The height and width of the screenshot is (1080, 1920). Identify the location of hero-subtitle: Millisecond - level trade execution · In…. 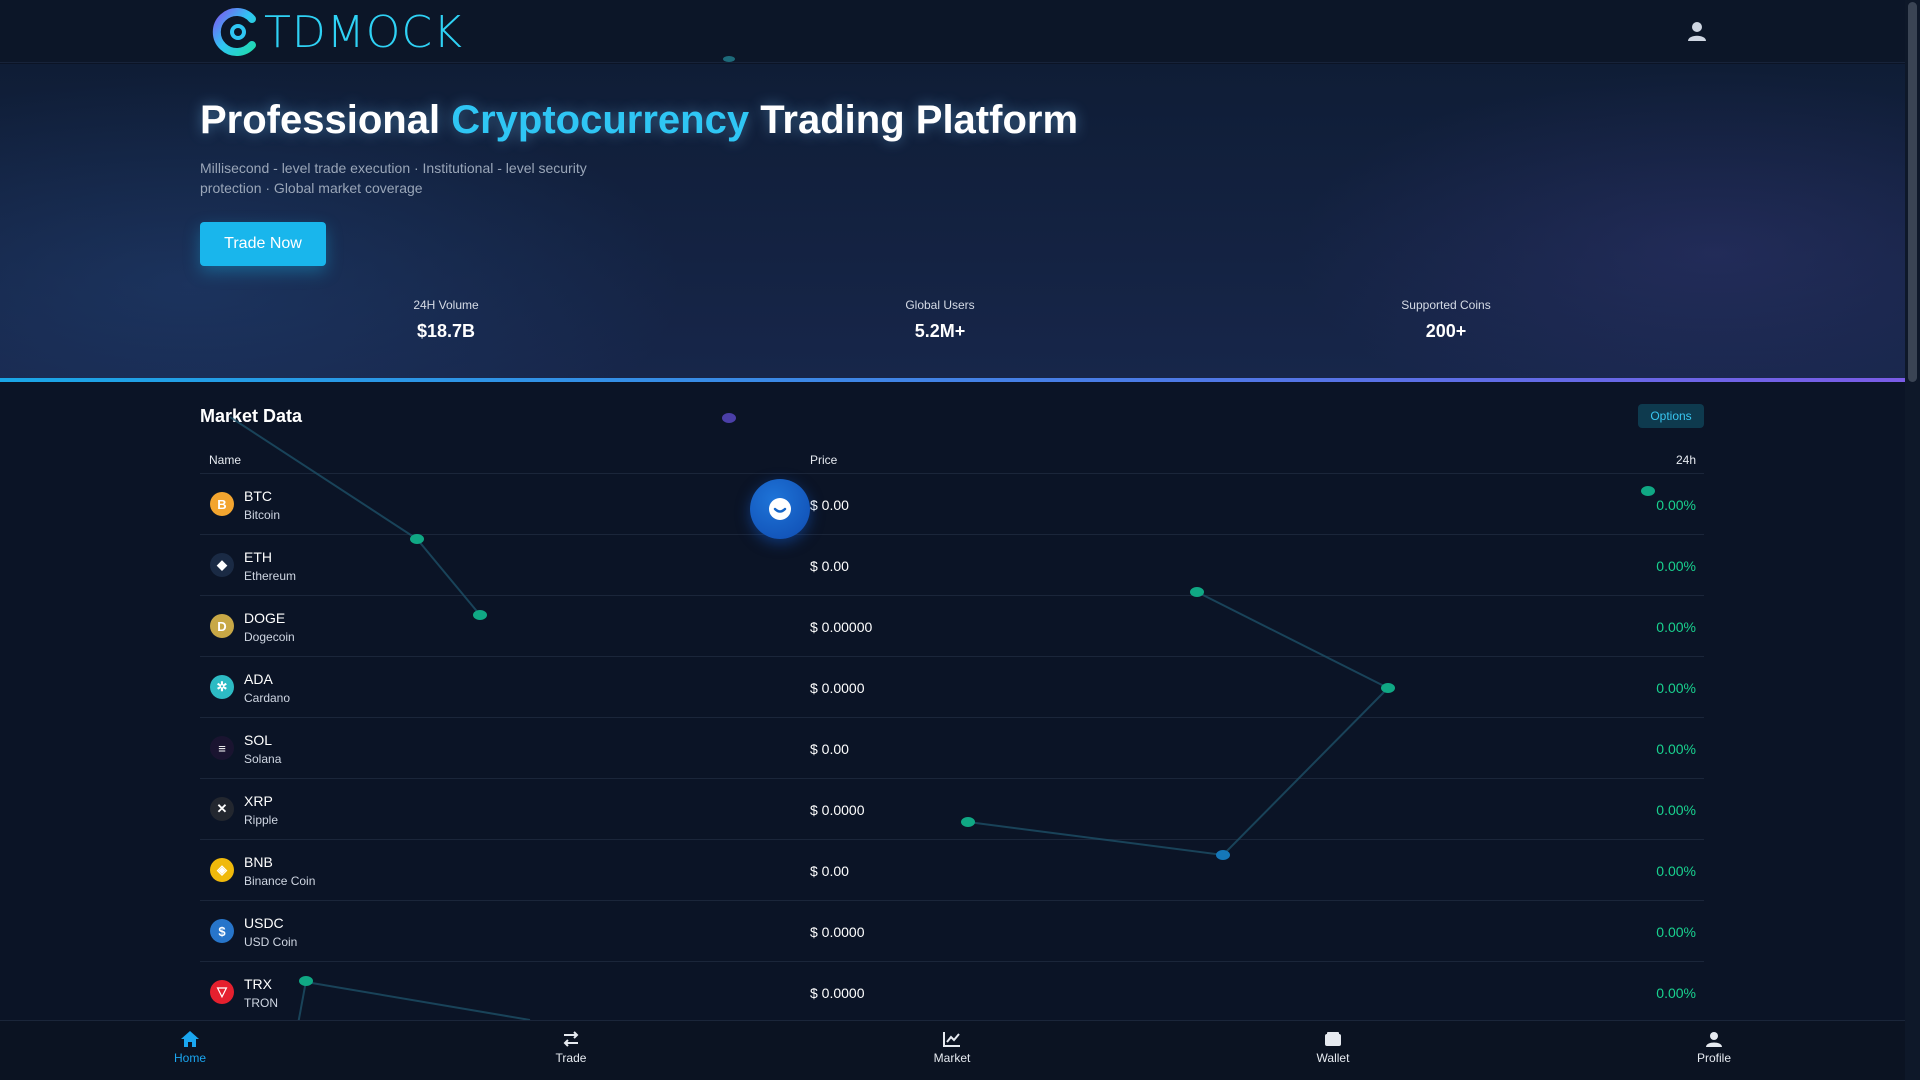
(393, 178).